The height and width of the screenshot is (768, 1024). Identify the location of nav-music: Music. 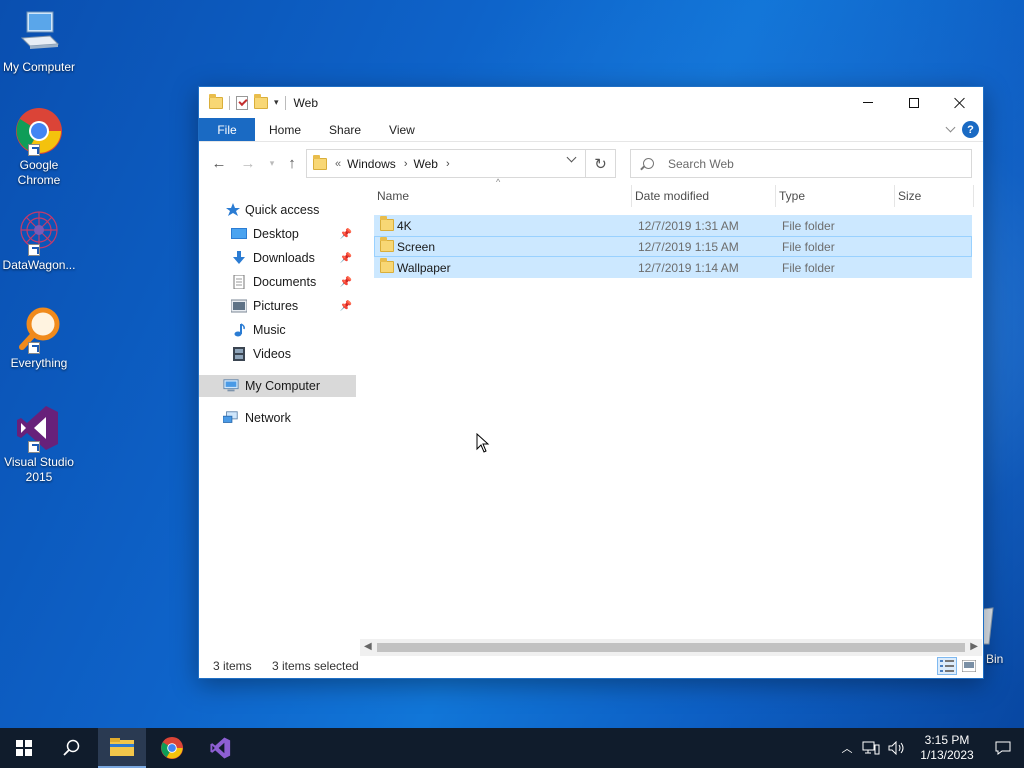
(277, 330).